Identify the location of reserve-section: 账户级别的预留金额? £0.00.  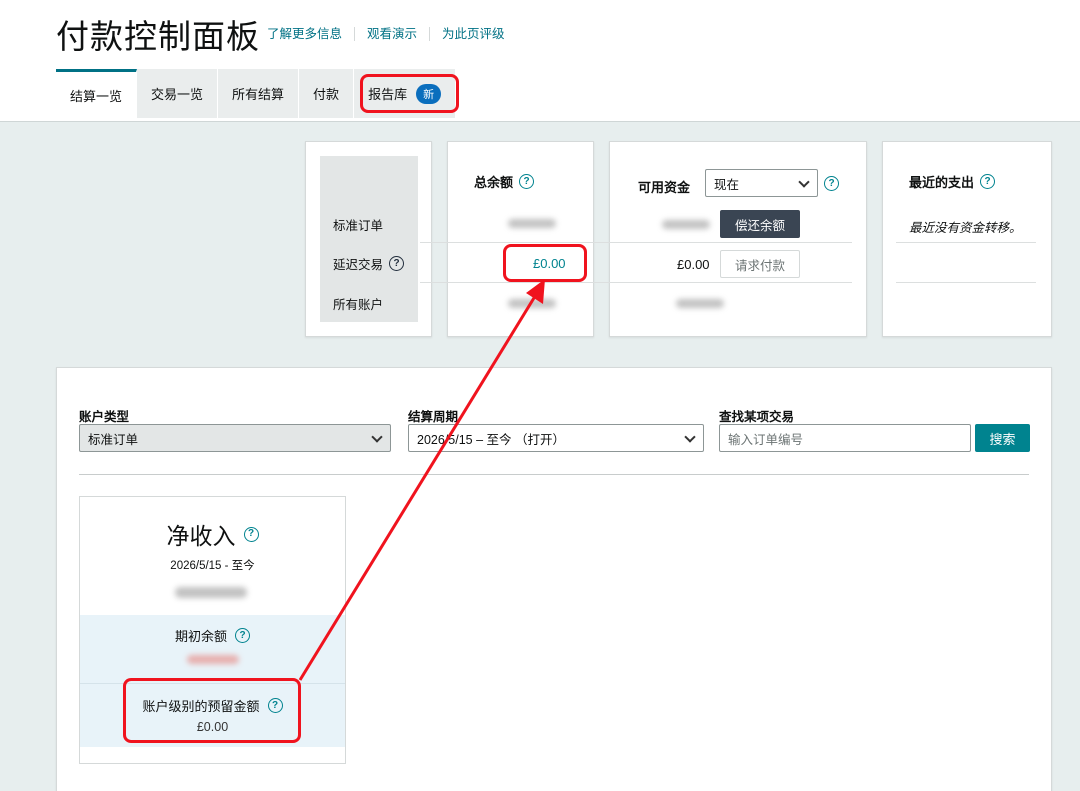
(212, 715).